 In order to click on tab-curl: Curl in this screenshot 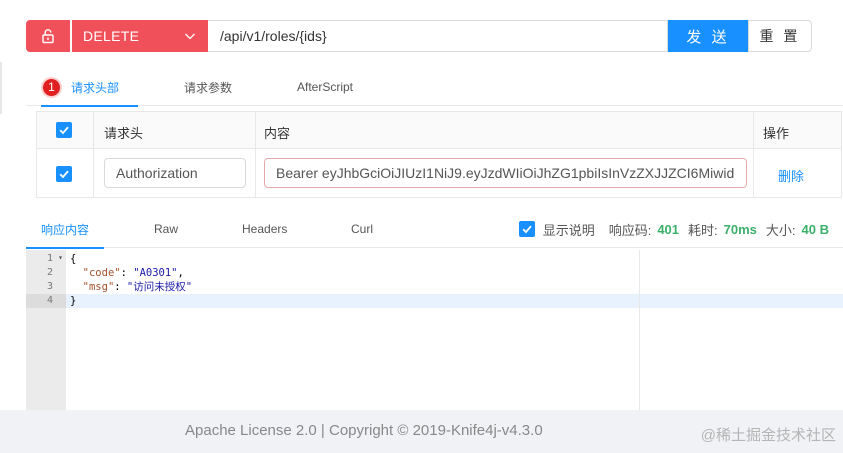, I will do `click(362, 229)`.